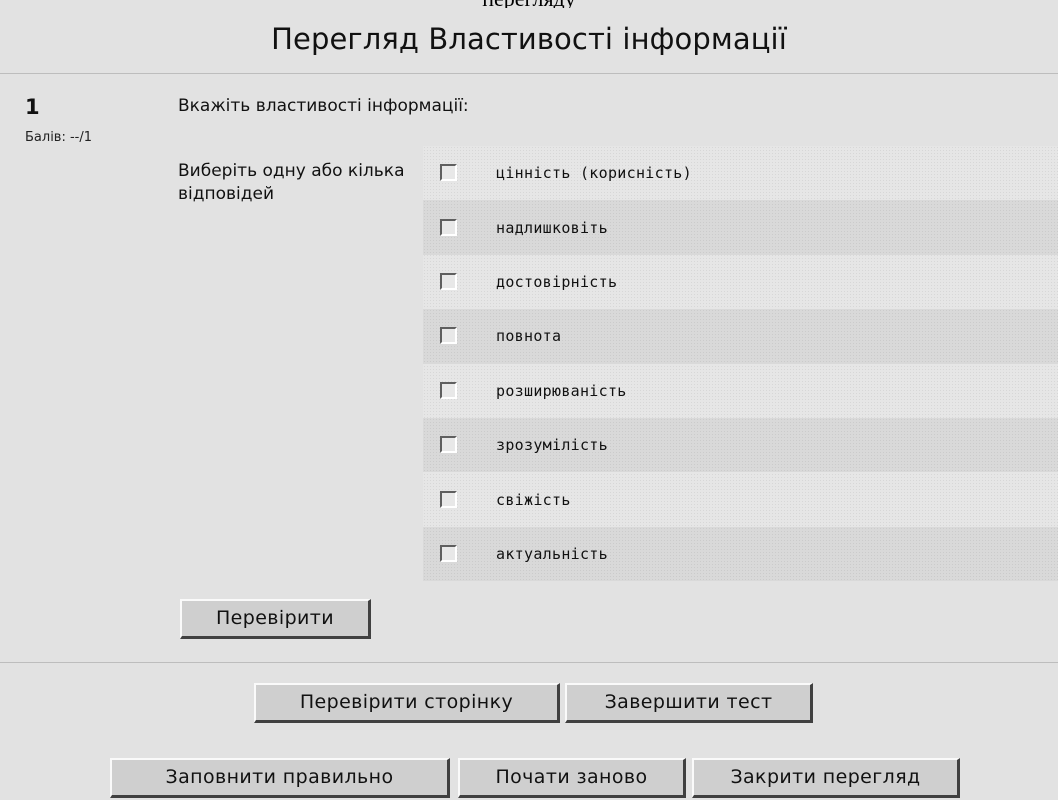  Describe the element at coordinates (740, 391) in the screenshot. I see `answer-option: розширюваність` at that location.